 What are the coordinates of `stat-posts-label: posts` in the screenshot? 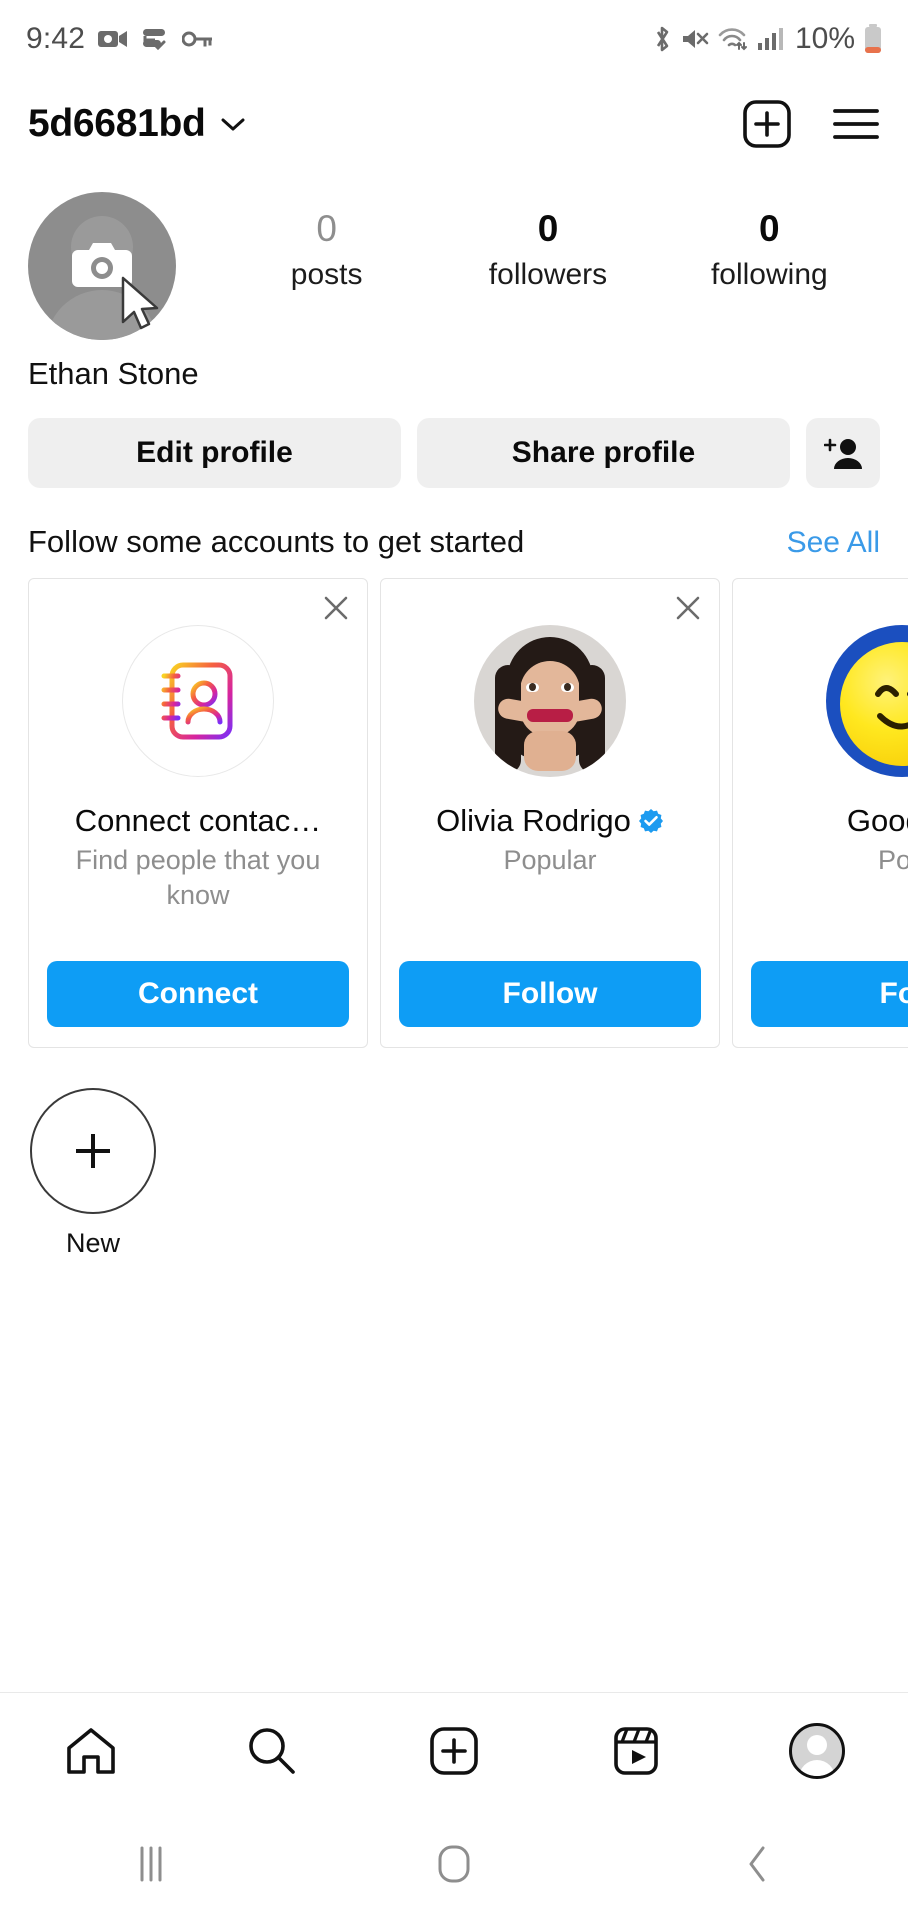 It's located at (326, 275).